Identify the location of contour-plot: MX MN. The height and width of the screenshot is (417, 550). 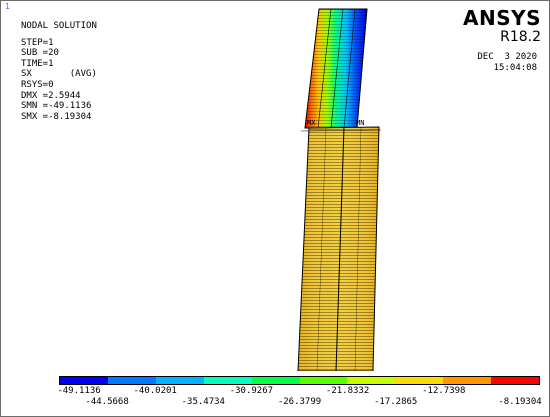
(339, 189).